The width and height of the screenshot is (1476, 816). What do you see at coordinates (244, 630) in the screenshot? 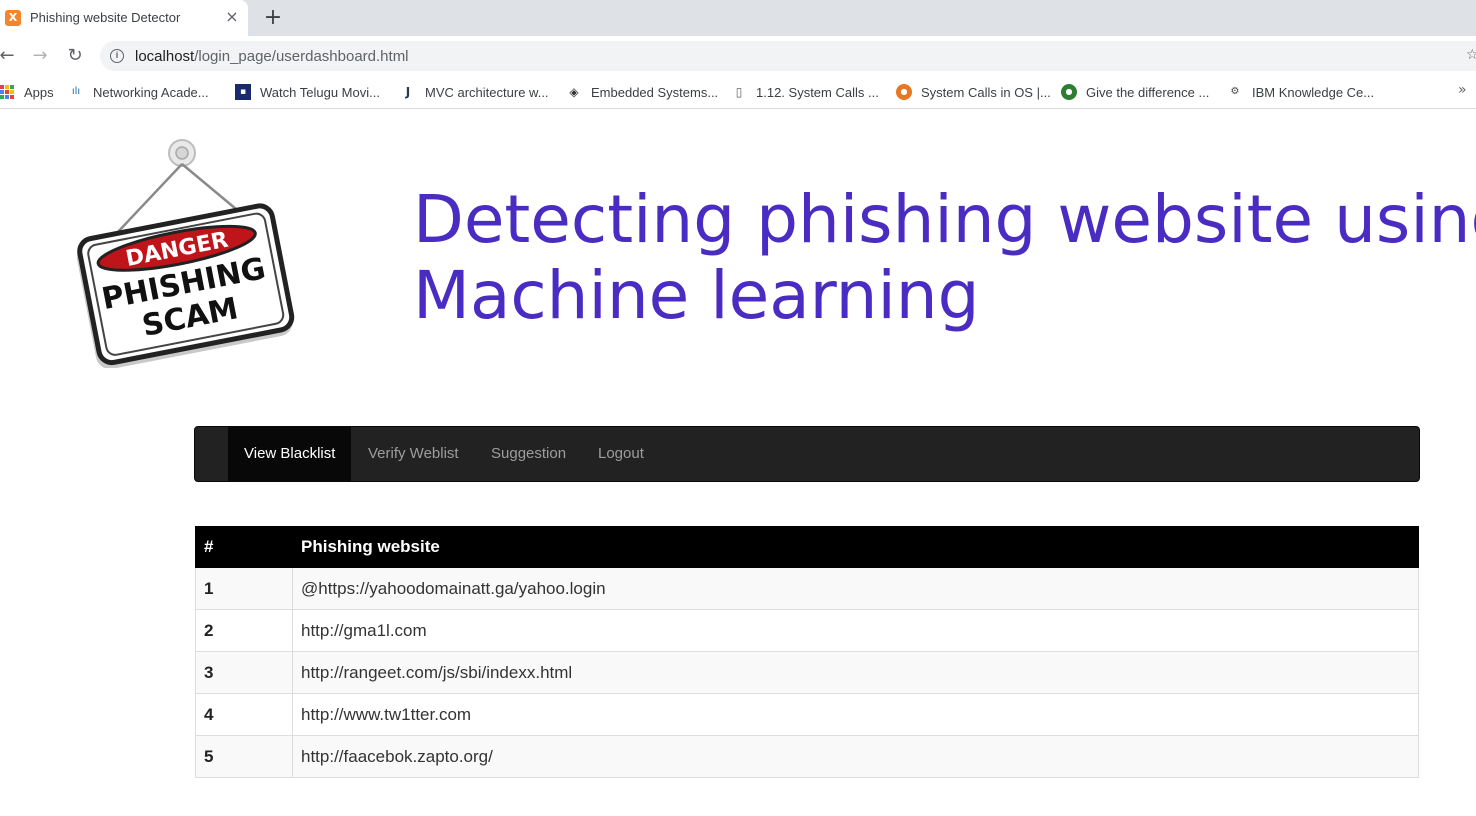
I see `row-number: 2` at bounding box center [244, 630].